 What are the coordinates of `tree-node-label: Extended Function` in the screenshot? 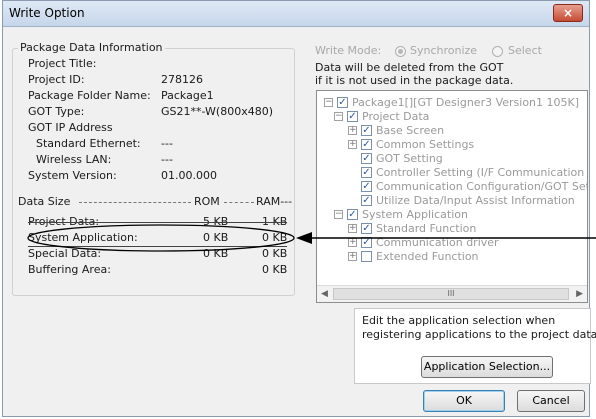 It's located at (427, 256).